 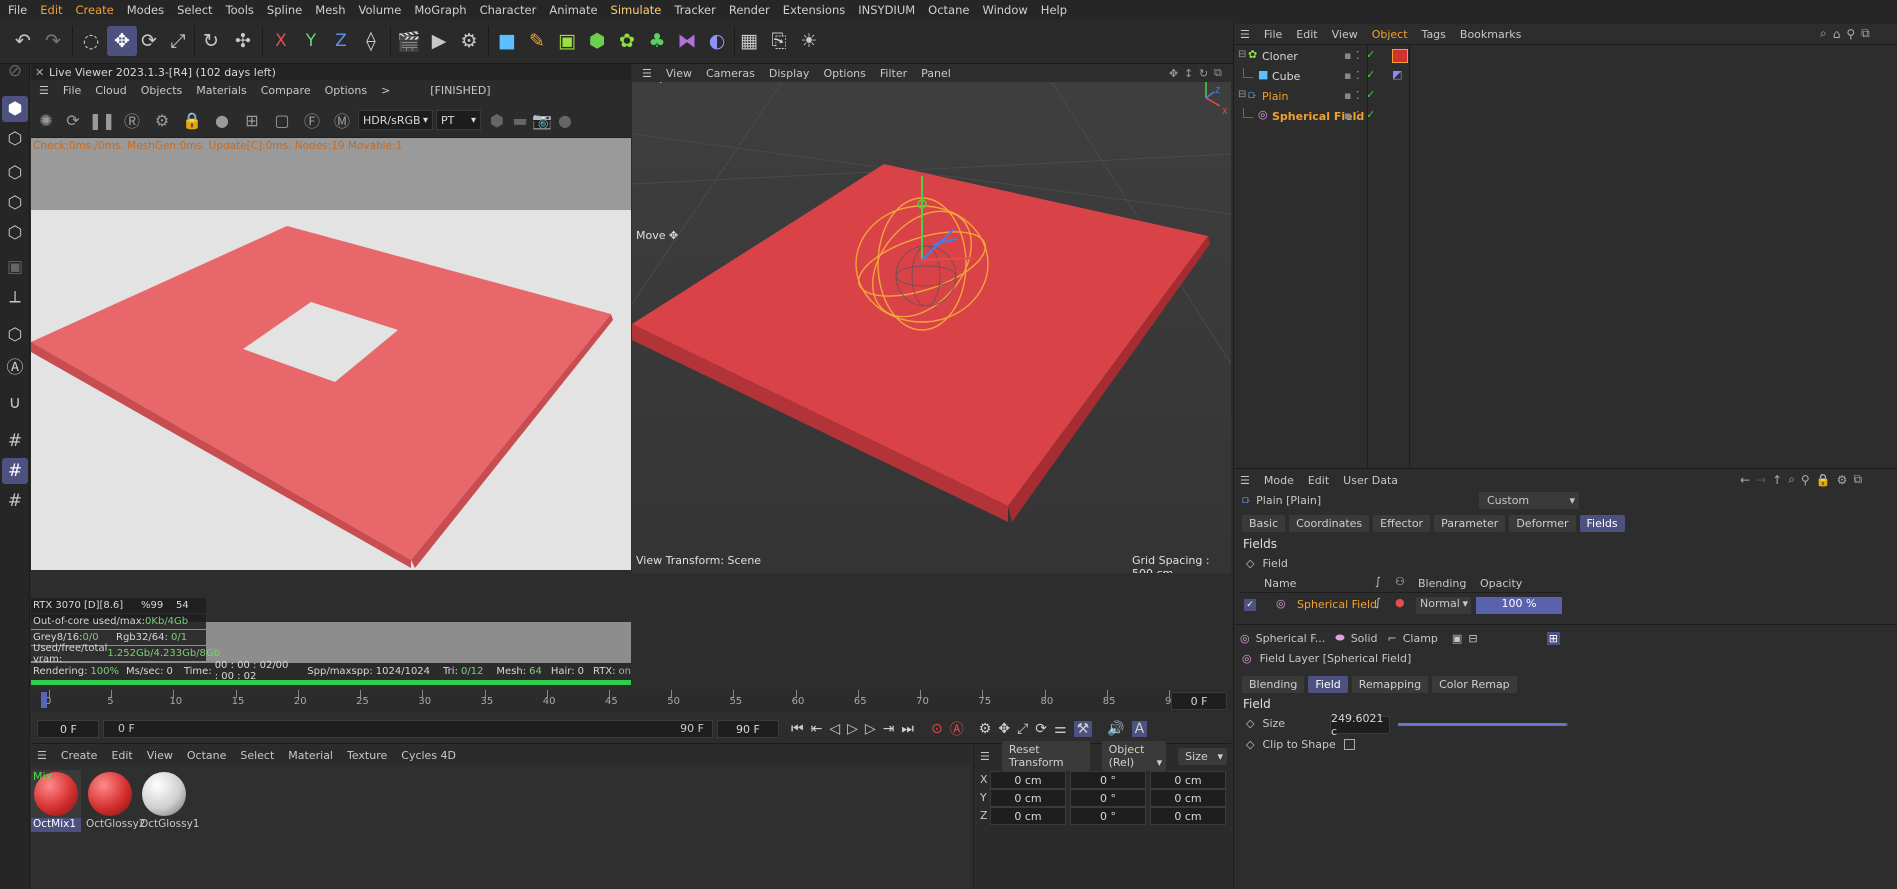 I want to click on render-view, so click(x=331, y=390).